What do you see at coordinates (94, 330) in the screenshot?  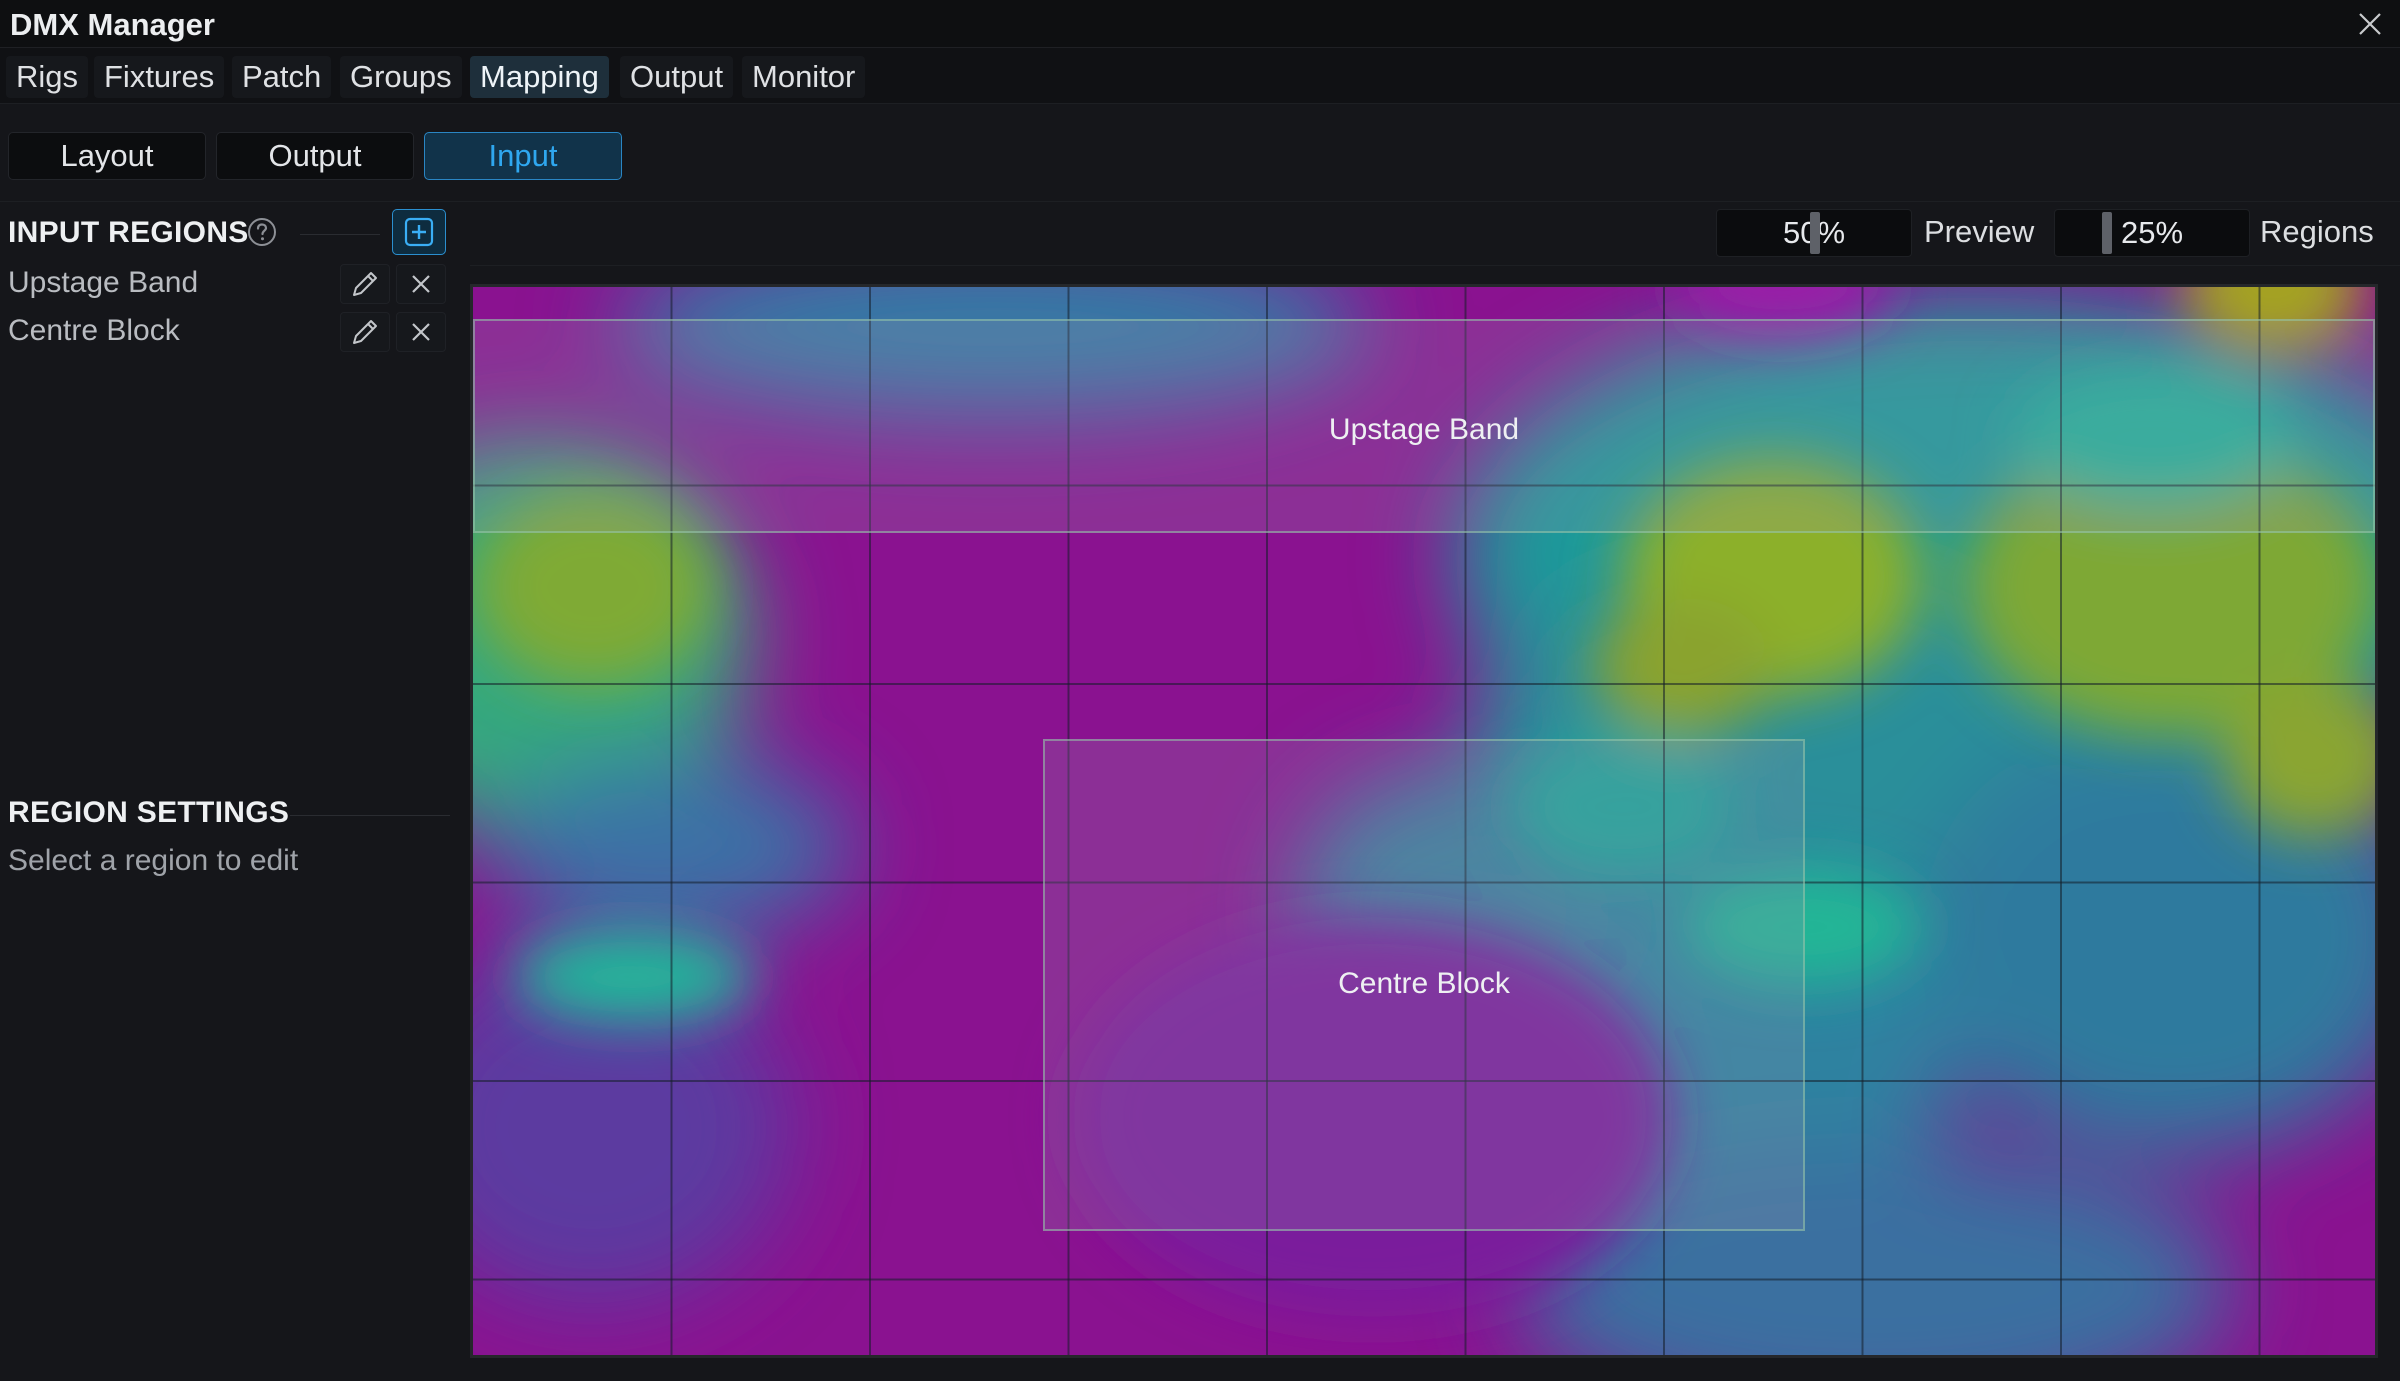 I see `region-item-label: Centre Block` at bounding box center [94, 330].